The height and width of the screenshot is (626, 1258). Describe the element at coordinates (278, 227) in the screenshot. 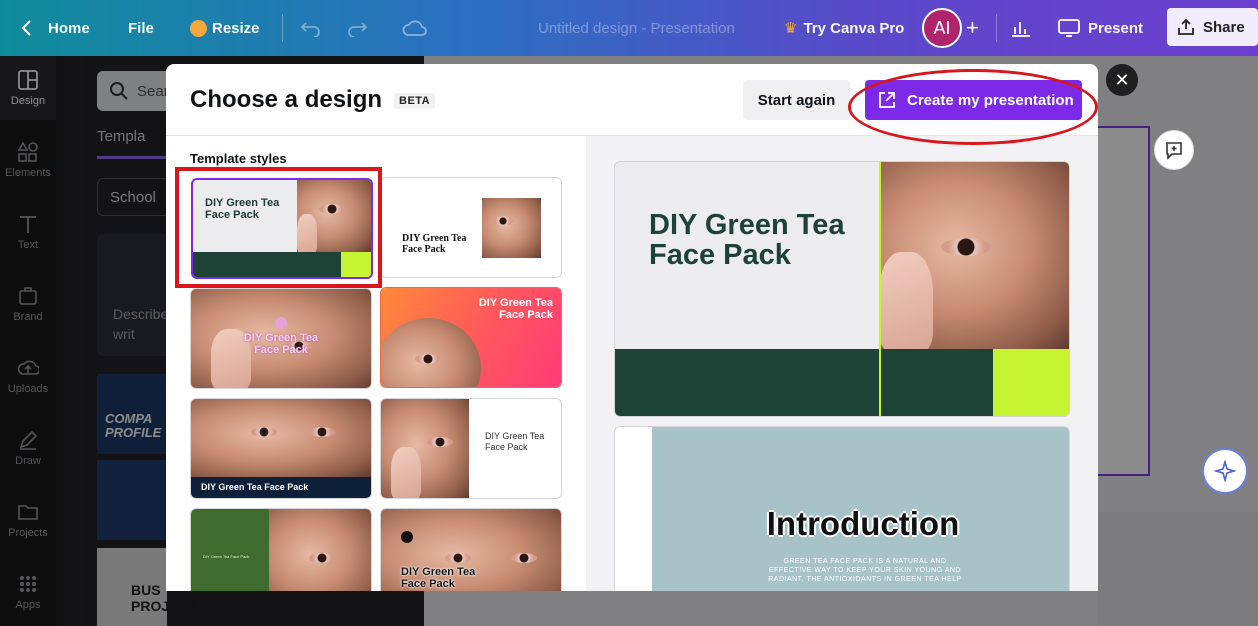

I see `annotation-box` at that location.